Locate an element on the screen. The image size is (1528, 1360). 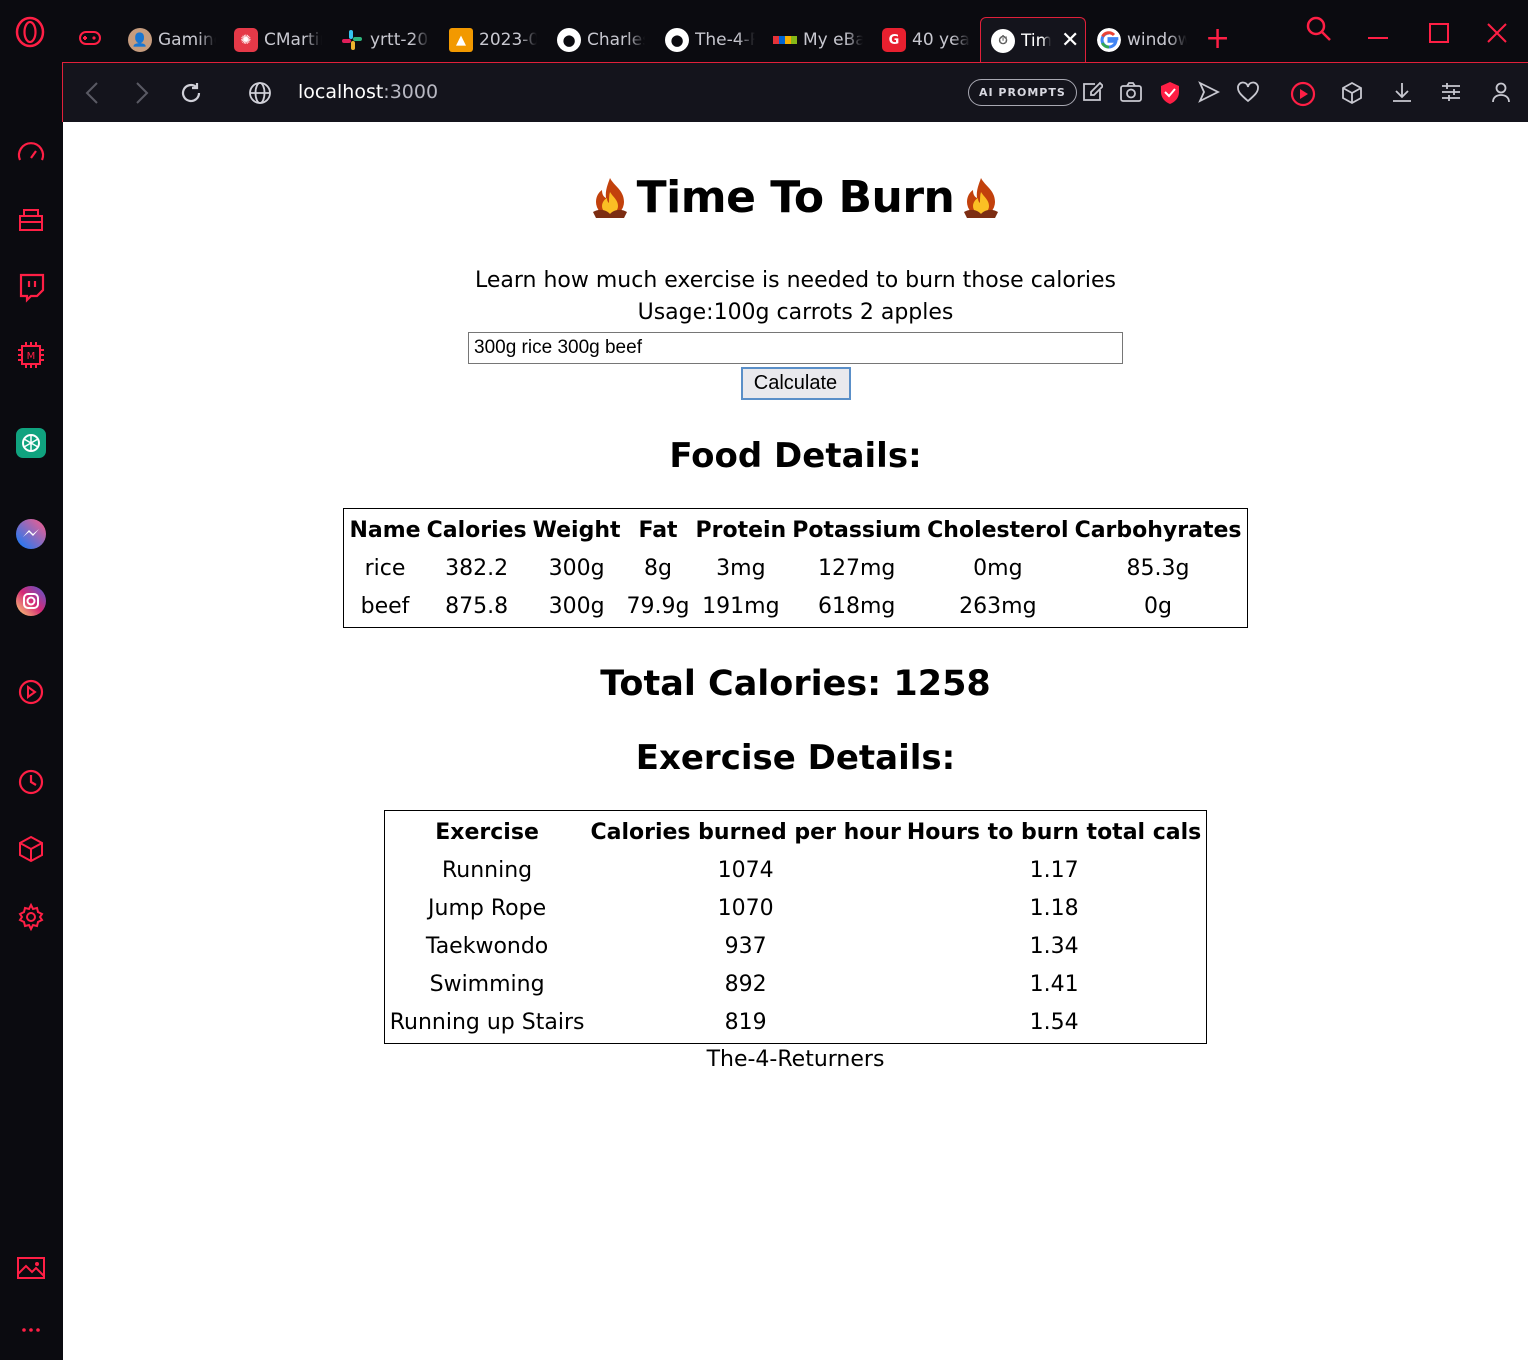
column-header: Protein is located at coordinates (741, 530).